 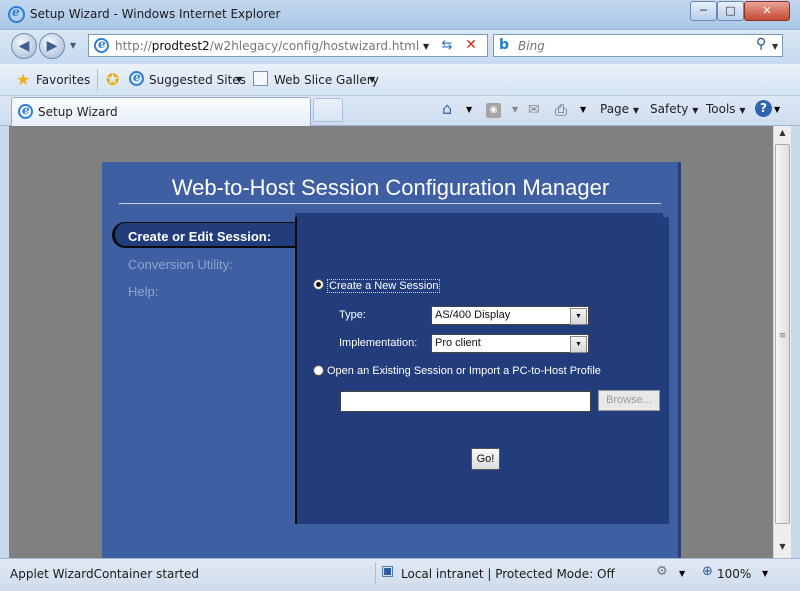 I want to click on refresh-icon: ⇆, so click(x=447, y=46).